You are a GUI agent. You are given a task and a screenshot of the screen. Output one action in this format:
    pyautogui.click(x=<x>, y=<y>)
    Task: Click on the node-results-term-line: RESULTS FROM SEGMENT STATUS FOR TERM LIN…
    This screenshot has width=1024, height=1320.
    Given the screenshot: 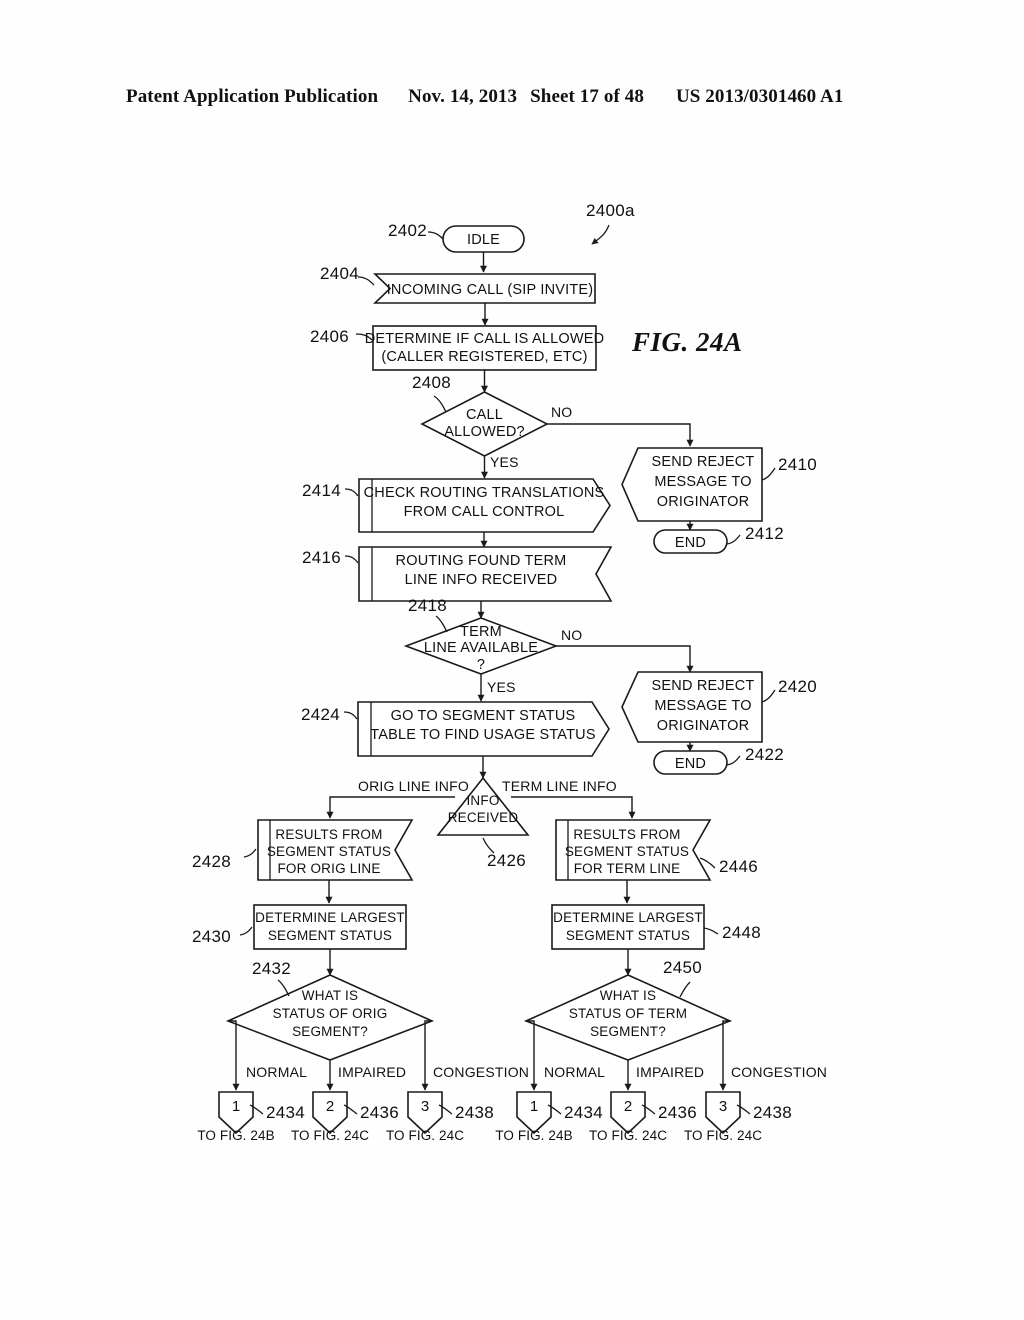 What is the action you would take?
    pyautogui.click(x=633, y=850)
    